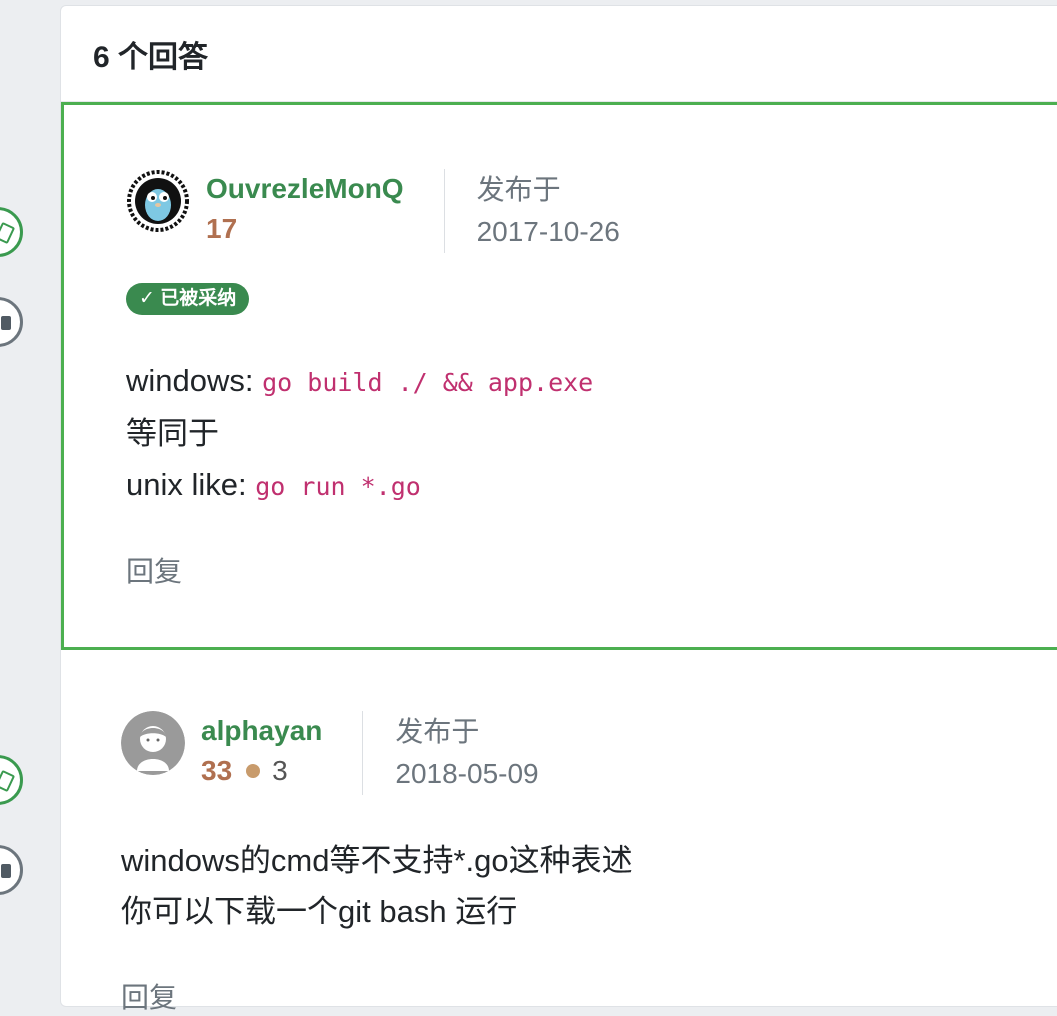  I want to click on answers-count-title: 6 个回答, so click(151, 57).